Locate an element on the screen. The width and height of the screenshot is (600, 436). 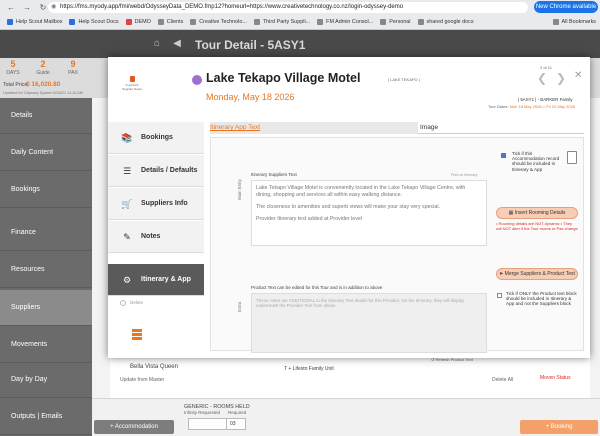
stat-value: 5 is located at coordinates (13, 64).